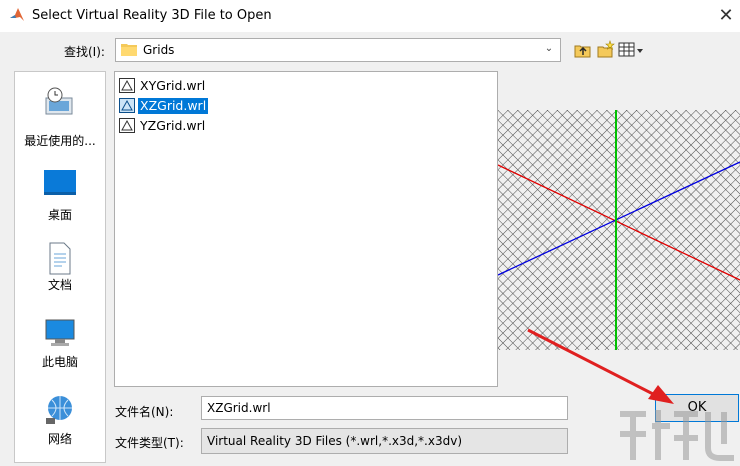 This screenshot has width=740, height=466. Describe the element at coordinates (159, 50) in the screenshot. I see `look-in-value: Grids` at that location.